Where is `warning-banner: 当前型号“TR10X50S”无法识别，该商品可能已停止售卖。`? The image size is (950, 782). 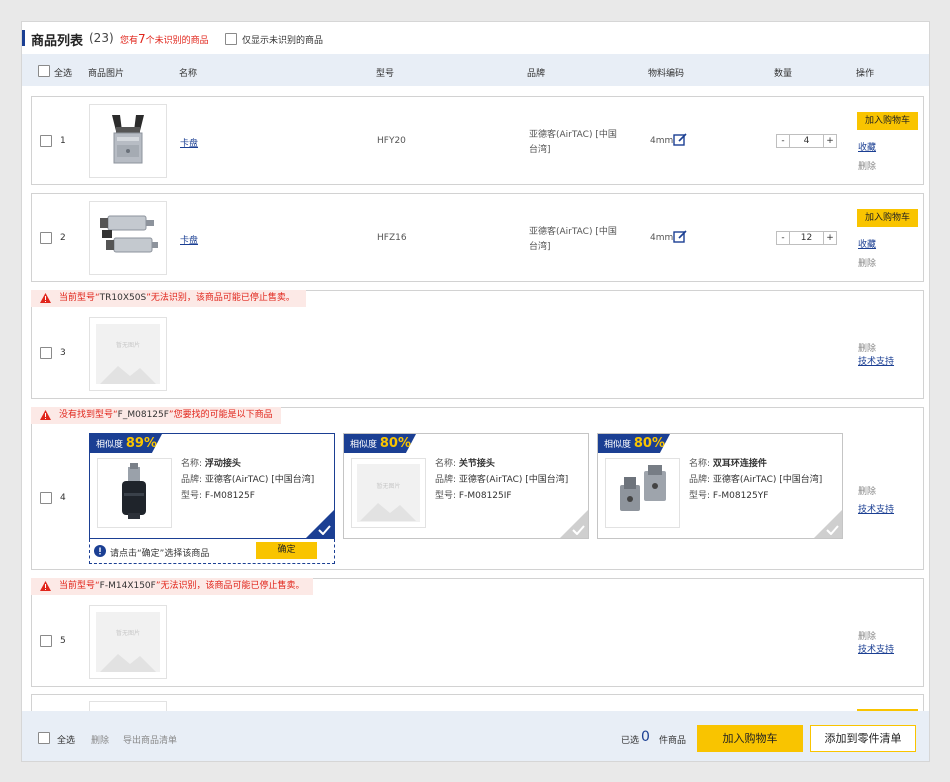
warning-banner: 当前型号“TR10X50S”无法识别，该商品可能已停止售卖。 is located at coordinates (168, 298).